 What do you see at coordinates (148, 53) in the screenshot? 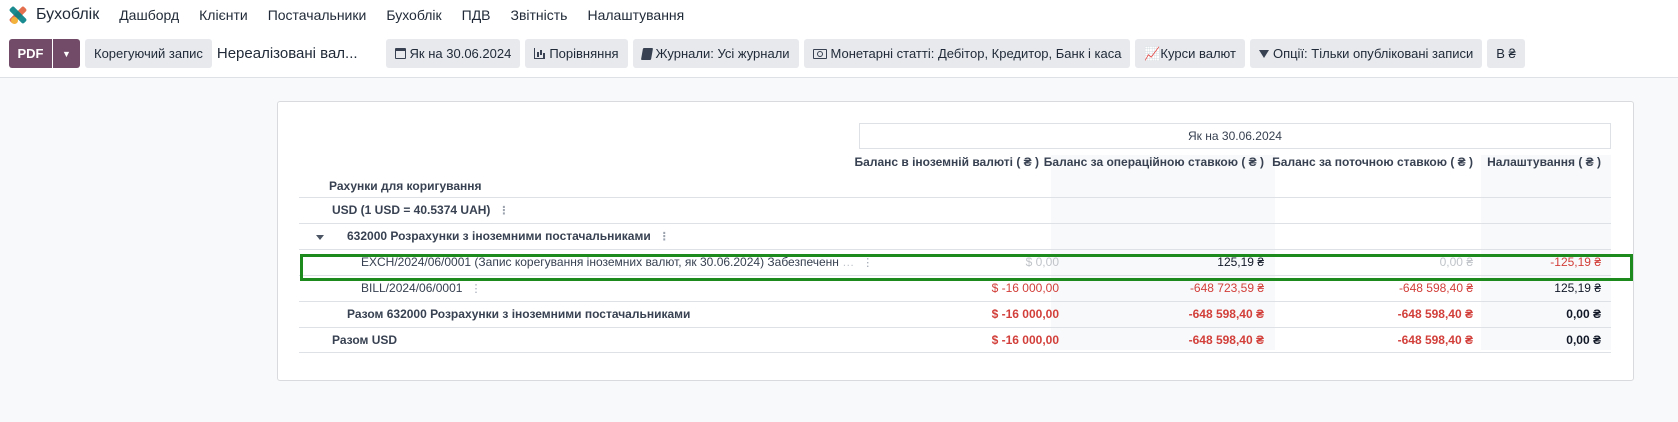
I see `adjustment-entry-button: Корегуючий запис` at bounding box center [148, 53].